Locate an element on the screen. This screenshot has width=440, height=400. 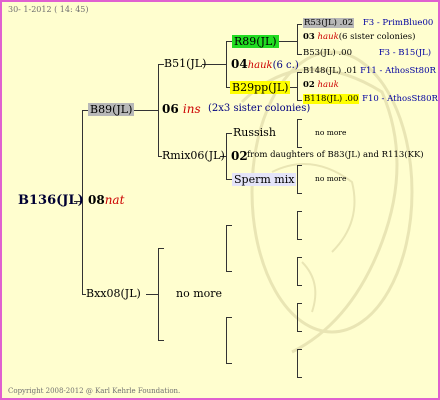
gen2-dam-extra: no more is located at coordinates (199, 293).